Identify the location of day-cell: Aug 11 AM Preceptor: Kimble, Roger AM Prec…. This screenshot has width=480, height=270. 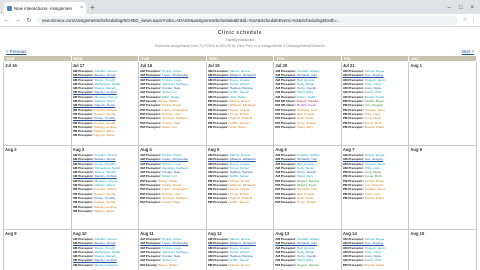
(172, 249).